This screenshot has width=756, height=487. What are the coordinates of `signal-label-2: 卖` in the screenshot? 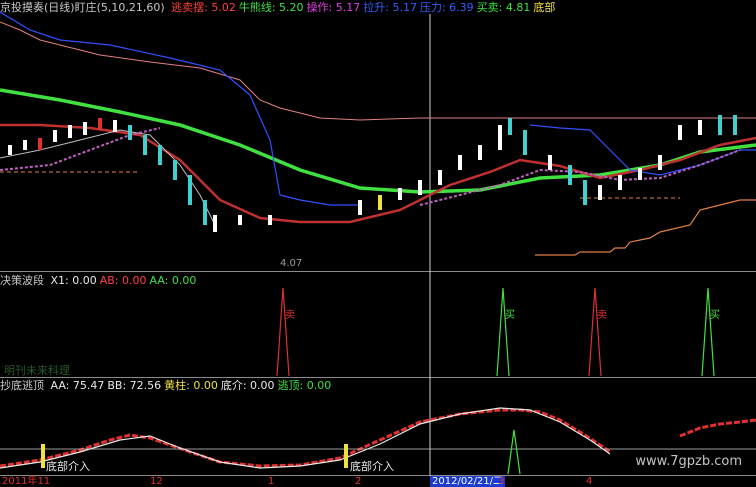 It's located at (602, 315).